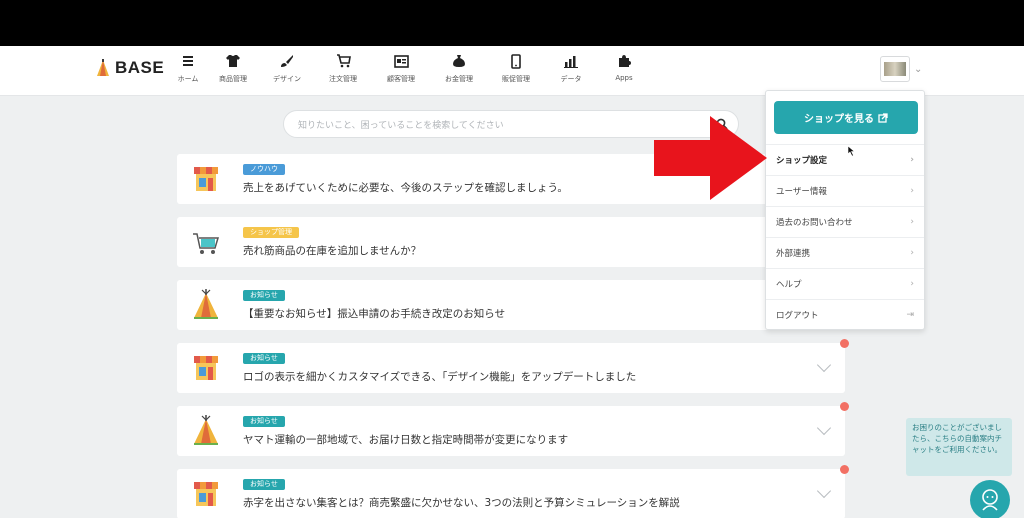 The width and height of the screenshot is (1024, 518). I want to click on shirt-icon, so click(233, 61).